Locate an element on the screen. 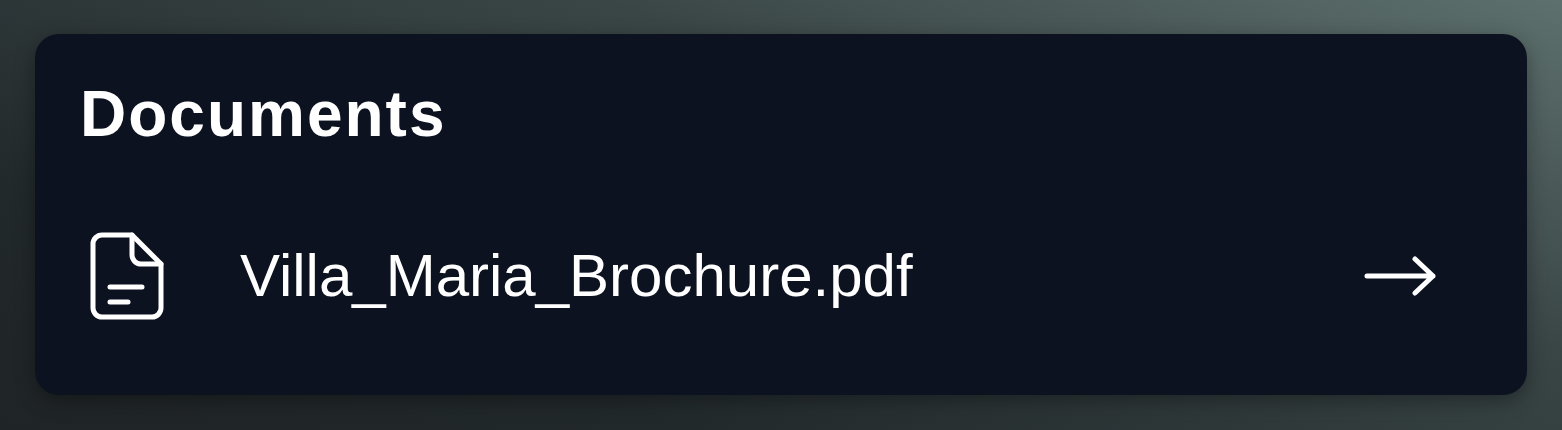 The image size is (1562, 430). document-icon is located at coordinates (126, 276).